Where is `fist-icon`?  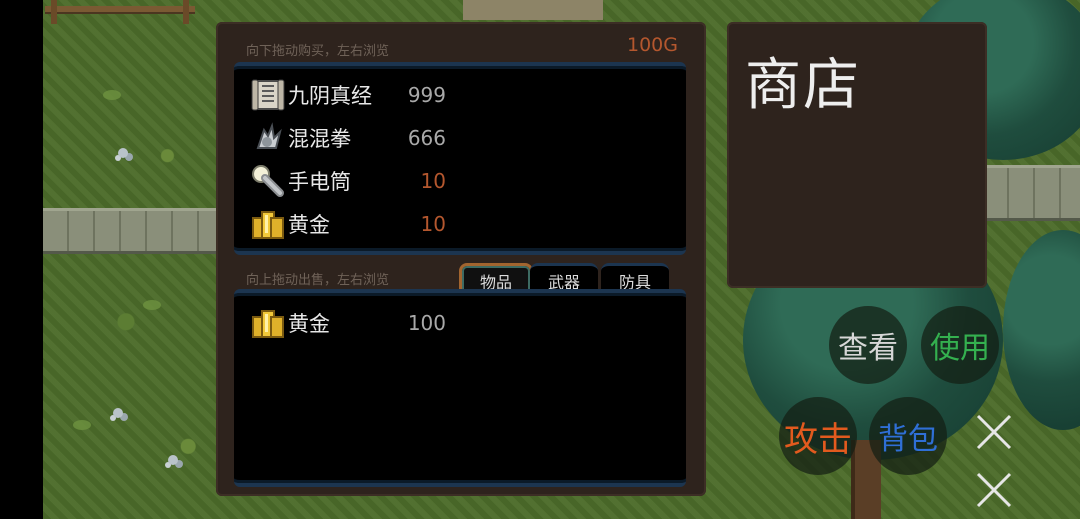
fist-icon is located at coordinates (269, 135).